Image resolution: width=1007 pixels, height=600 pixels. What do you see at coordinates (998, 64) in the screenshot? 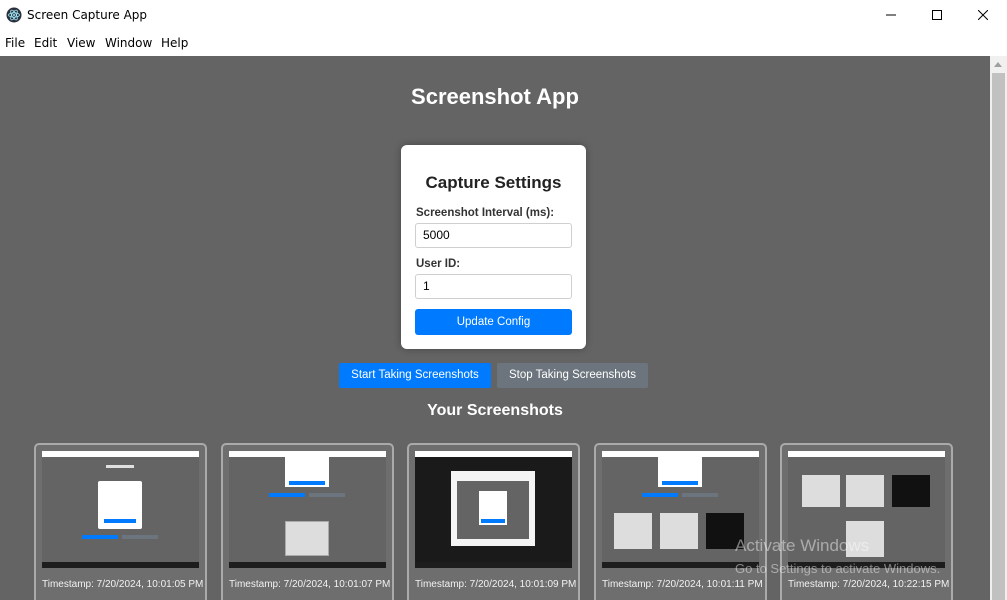
I see `scroll-up-arrow-icon` at bounding box center [998, 64].